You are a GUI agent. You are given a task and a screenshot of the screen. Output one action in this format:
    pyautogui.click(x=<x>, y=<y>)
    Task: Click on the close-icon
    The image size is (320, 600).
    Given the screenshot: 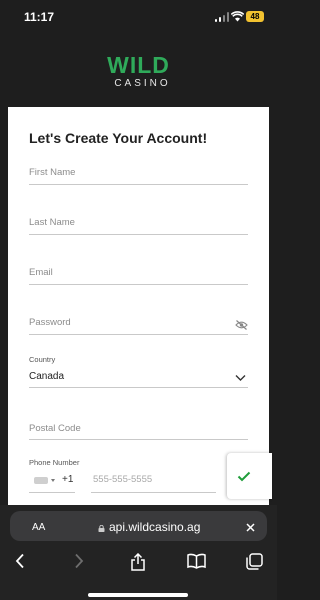 What is the action you would take?
    pyautogui.click(x=250, y=527)
    